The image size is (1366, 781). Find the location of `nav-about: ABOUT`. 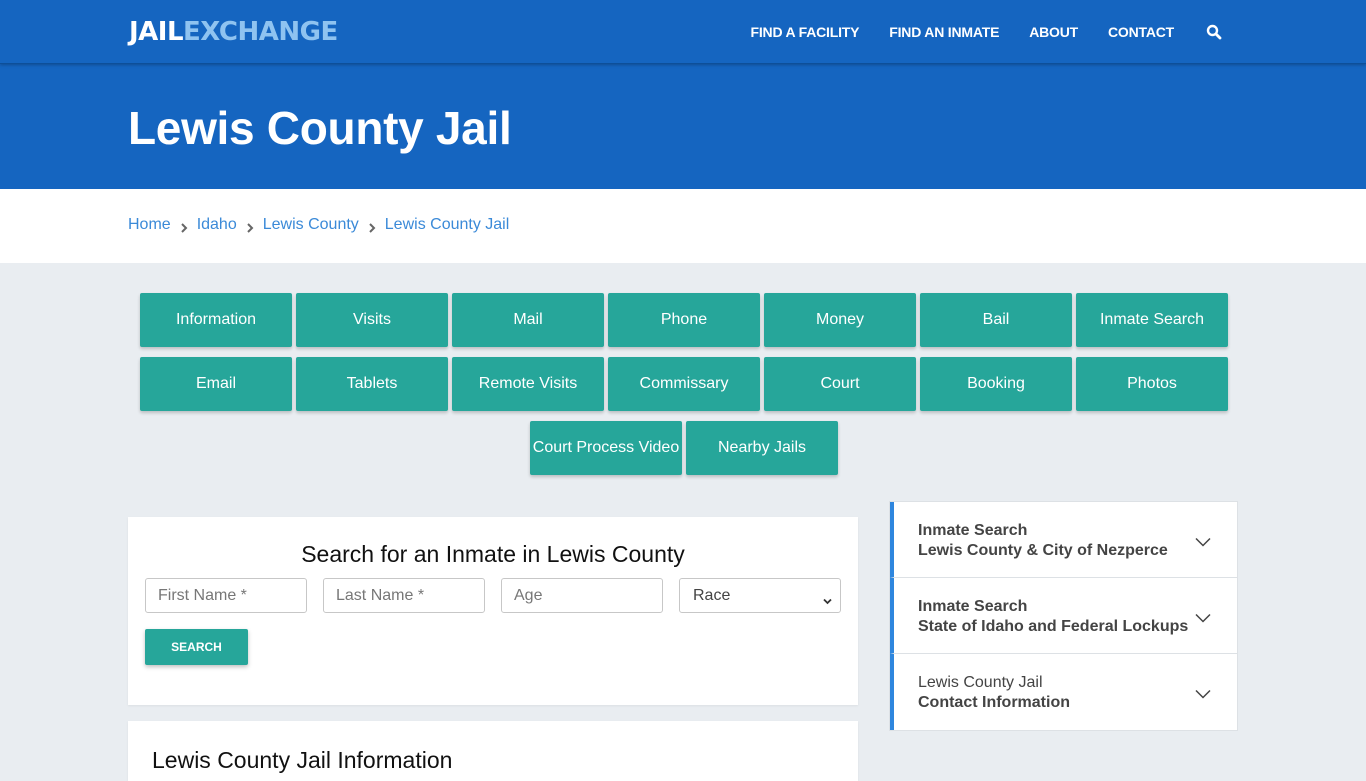

nav-about: ABOUT is located at coordinates (1053, 32).